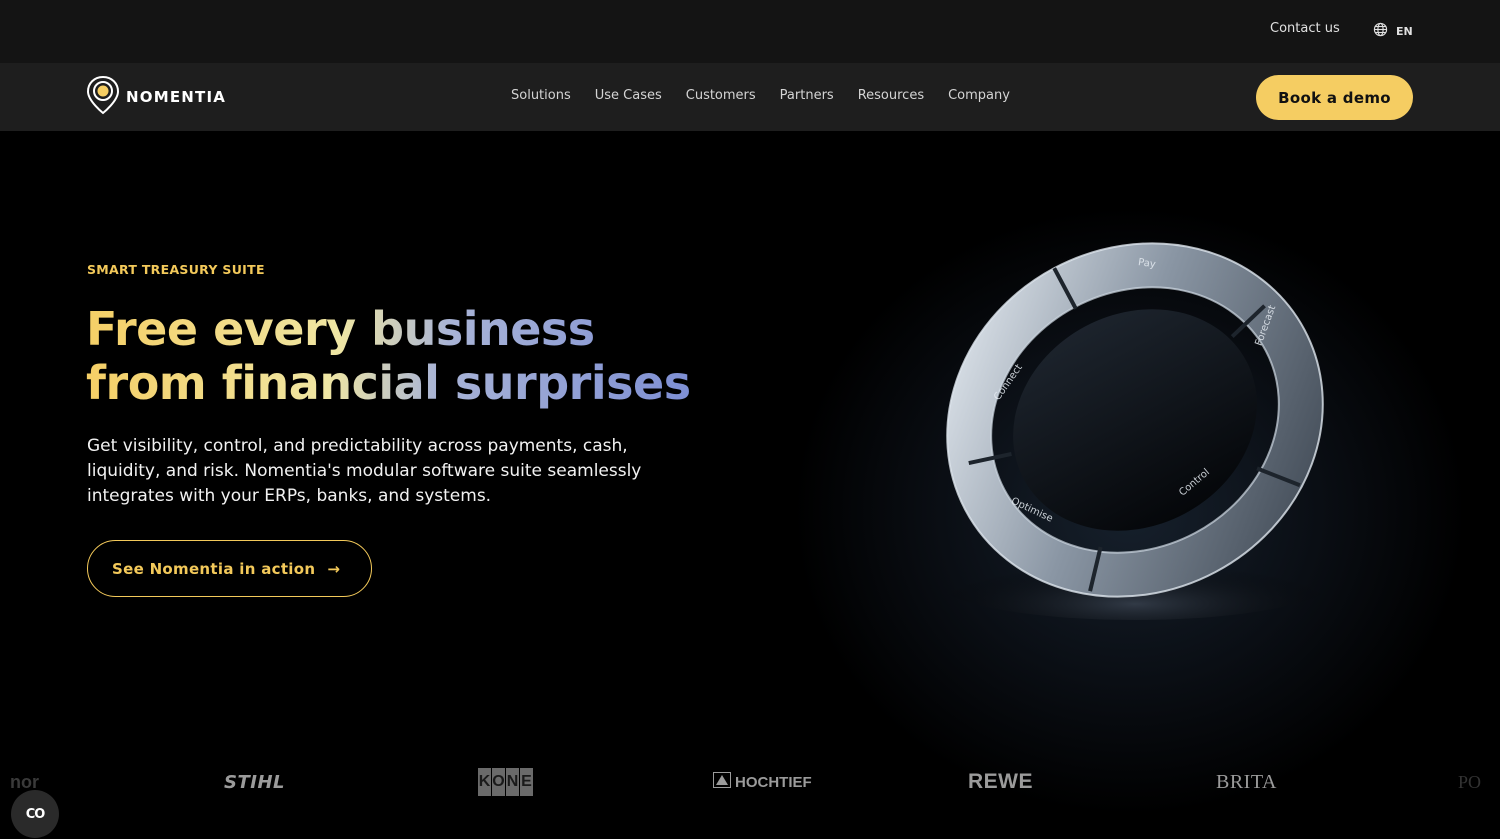 The image size is (1500, 839). I want to click on location-pin-icon, so click(103, 97).